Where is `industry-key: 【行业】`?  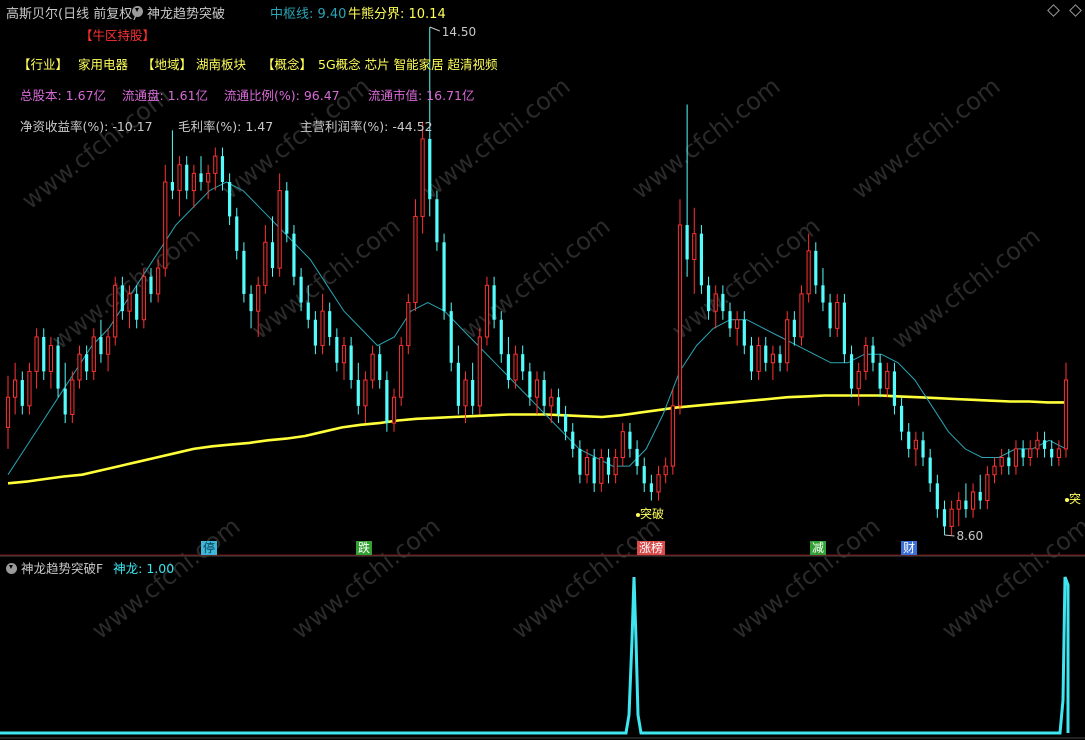
industry-key: 【行业】 is located at coordinates (43, 64).